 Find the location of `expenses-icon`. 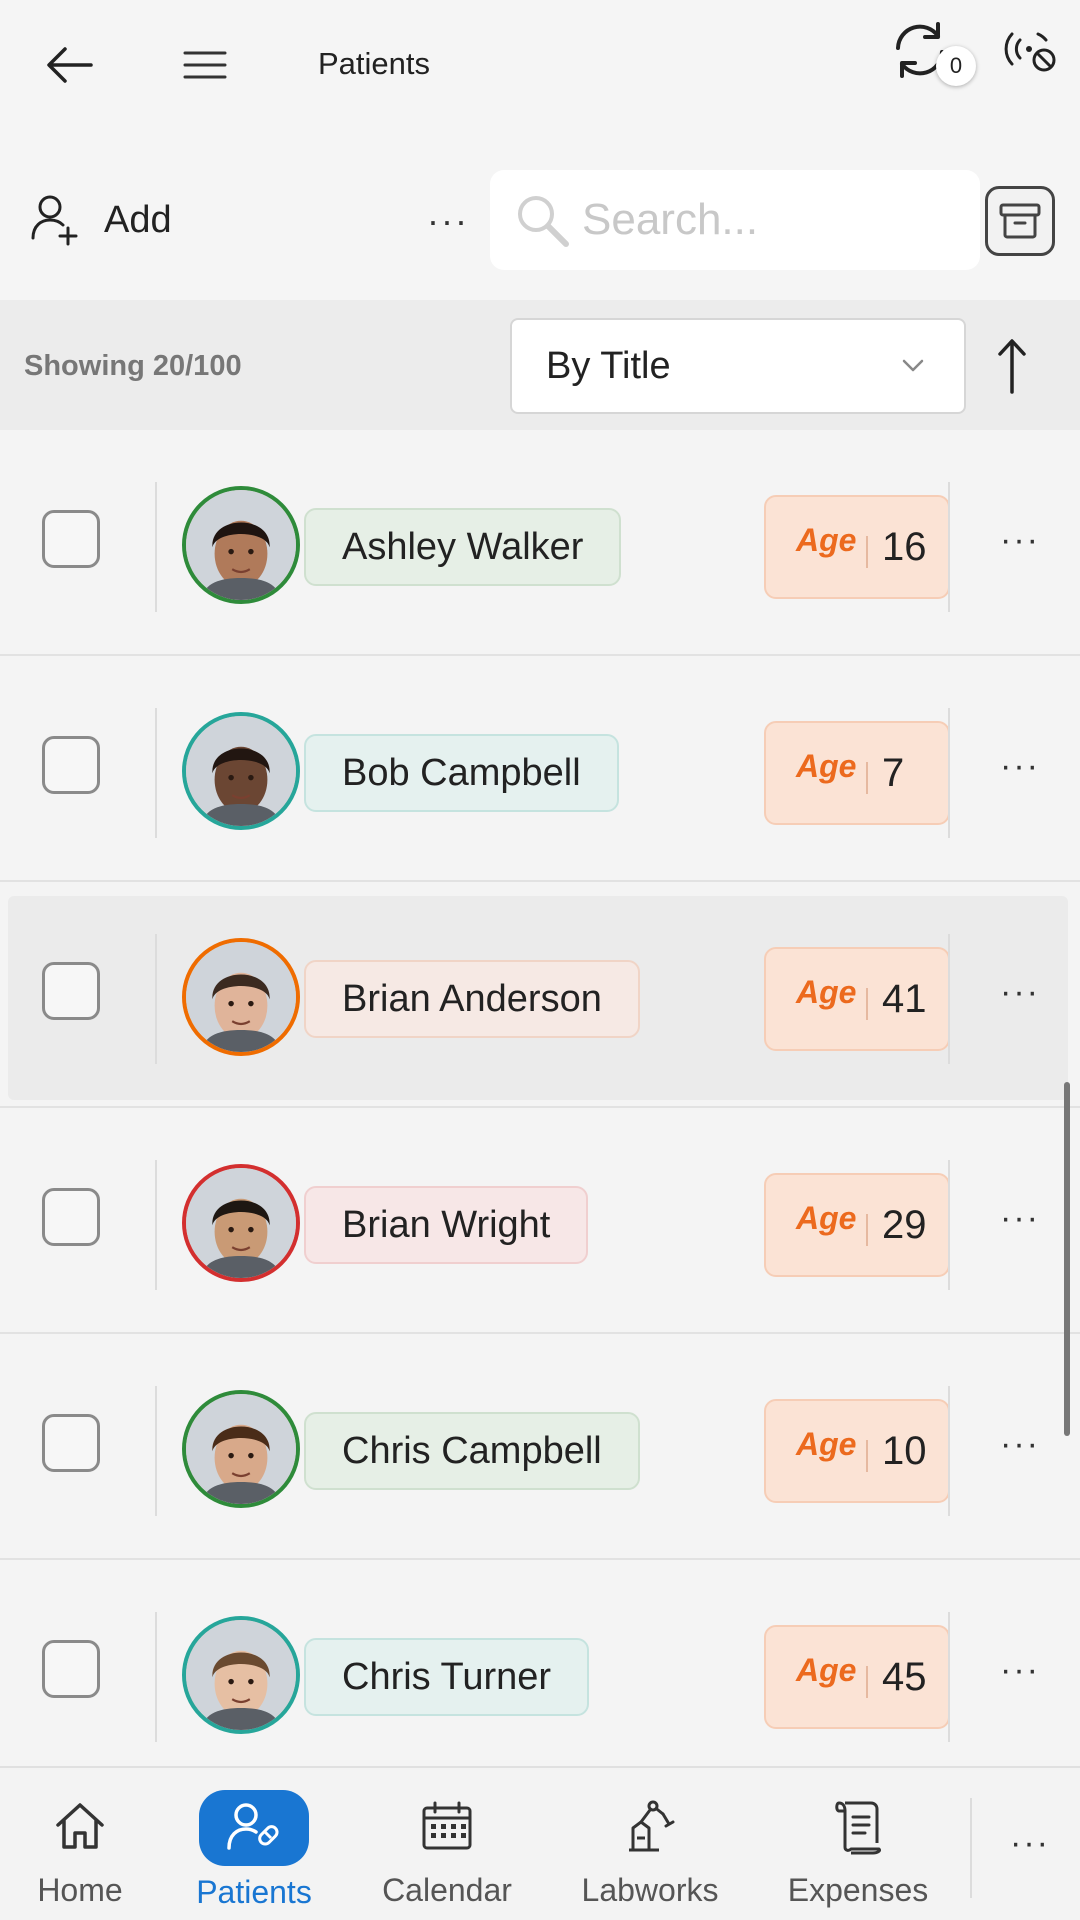

expenses-icon is located at coordinates (858, 1828).